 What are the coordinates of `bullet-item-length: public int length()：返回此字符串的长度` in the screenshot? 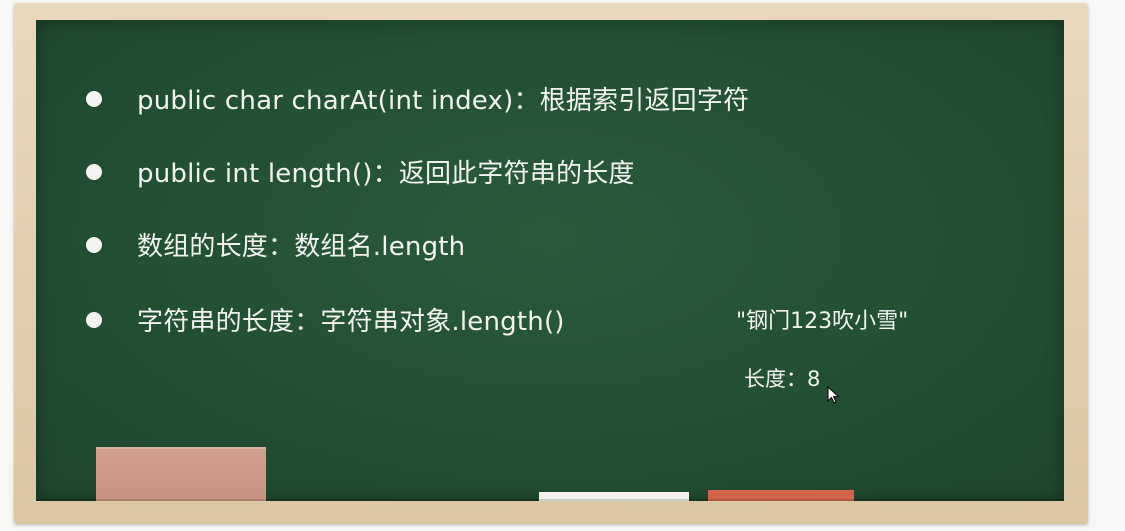 It's located at (360, 171).